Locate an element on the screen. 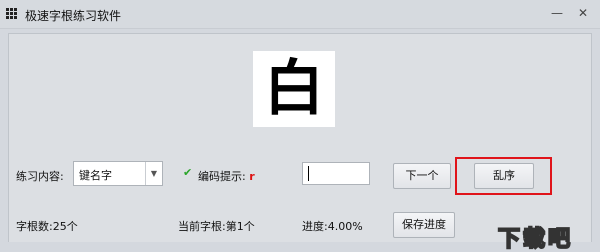 This screenshot has height=252, width=600. character-display: 白 is located at coordinates (294, 89).